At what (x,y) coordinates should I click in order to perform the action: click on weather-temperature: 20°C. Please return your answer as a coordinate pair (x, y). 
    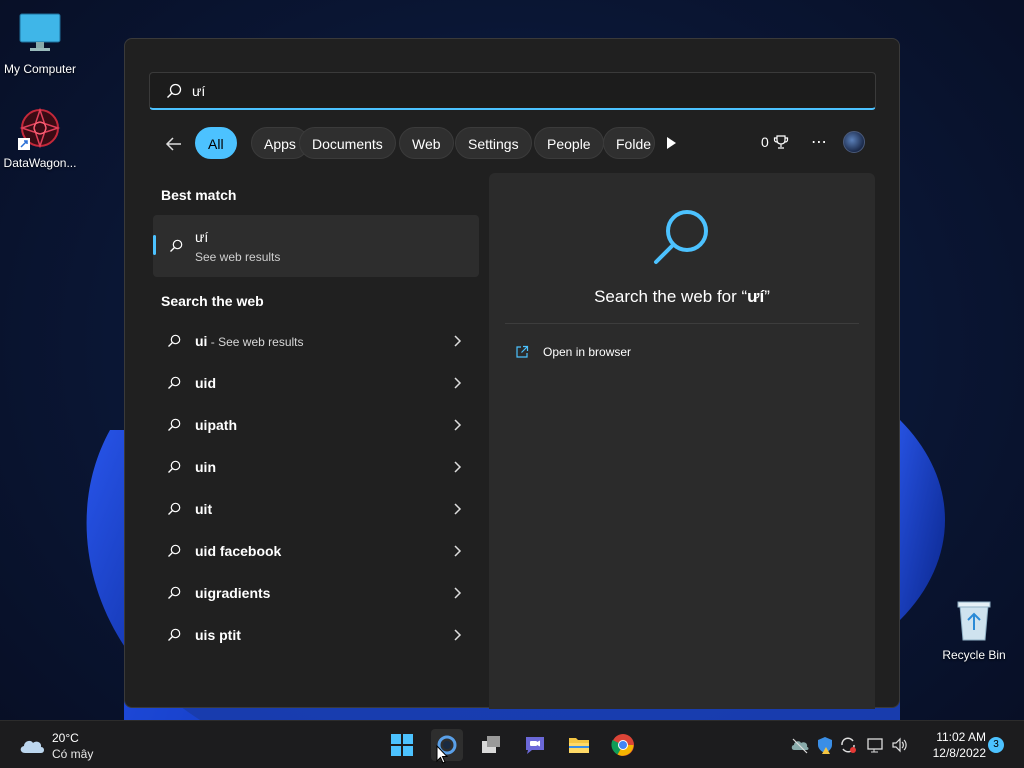
    Looking at the image, I should click on (65, 738).